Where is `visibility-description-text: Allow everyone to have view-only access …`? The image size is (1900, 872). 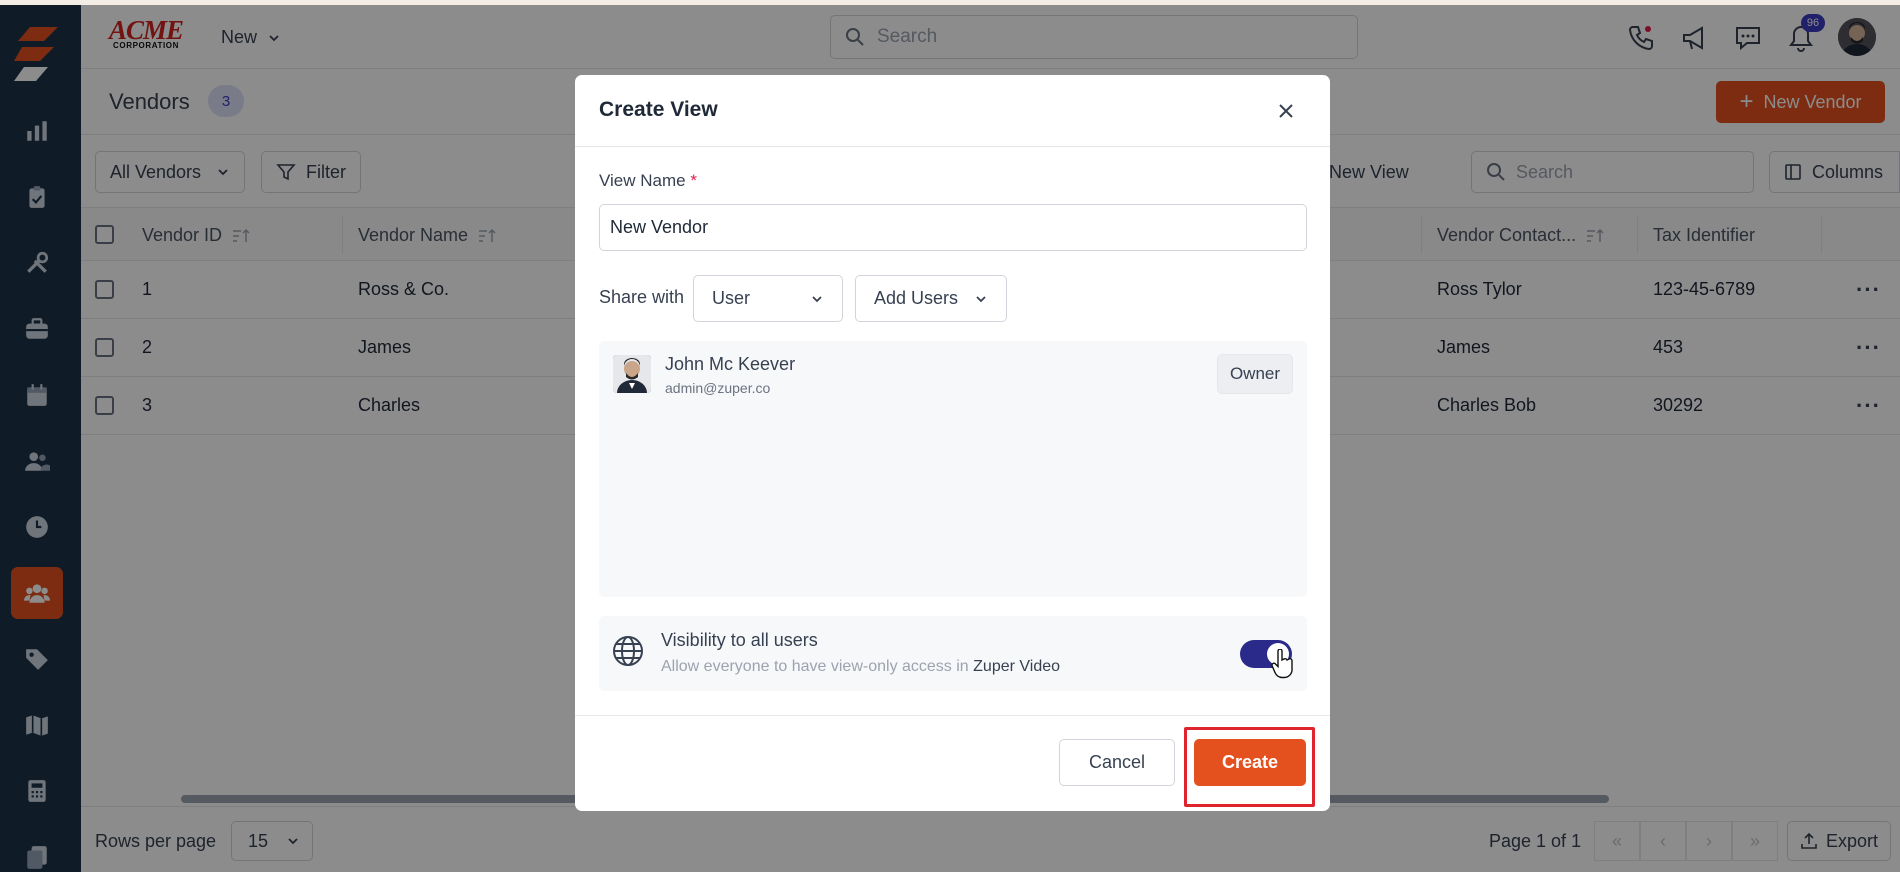 visibility-description-text: Allow everyone to have view-only access … is located at coordinates (815, 666).